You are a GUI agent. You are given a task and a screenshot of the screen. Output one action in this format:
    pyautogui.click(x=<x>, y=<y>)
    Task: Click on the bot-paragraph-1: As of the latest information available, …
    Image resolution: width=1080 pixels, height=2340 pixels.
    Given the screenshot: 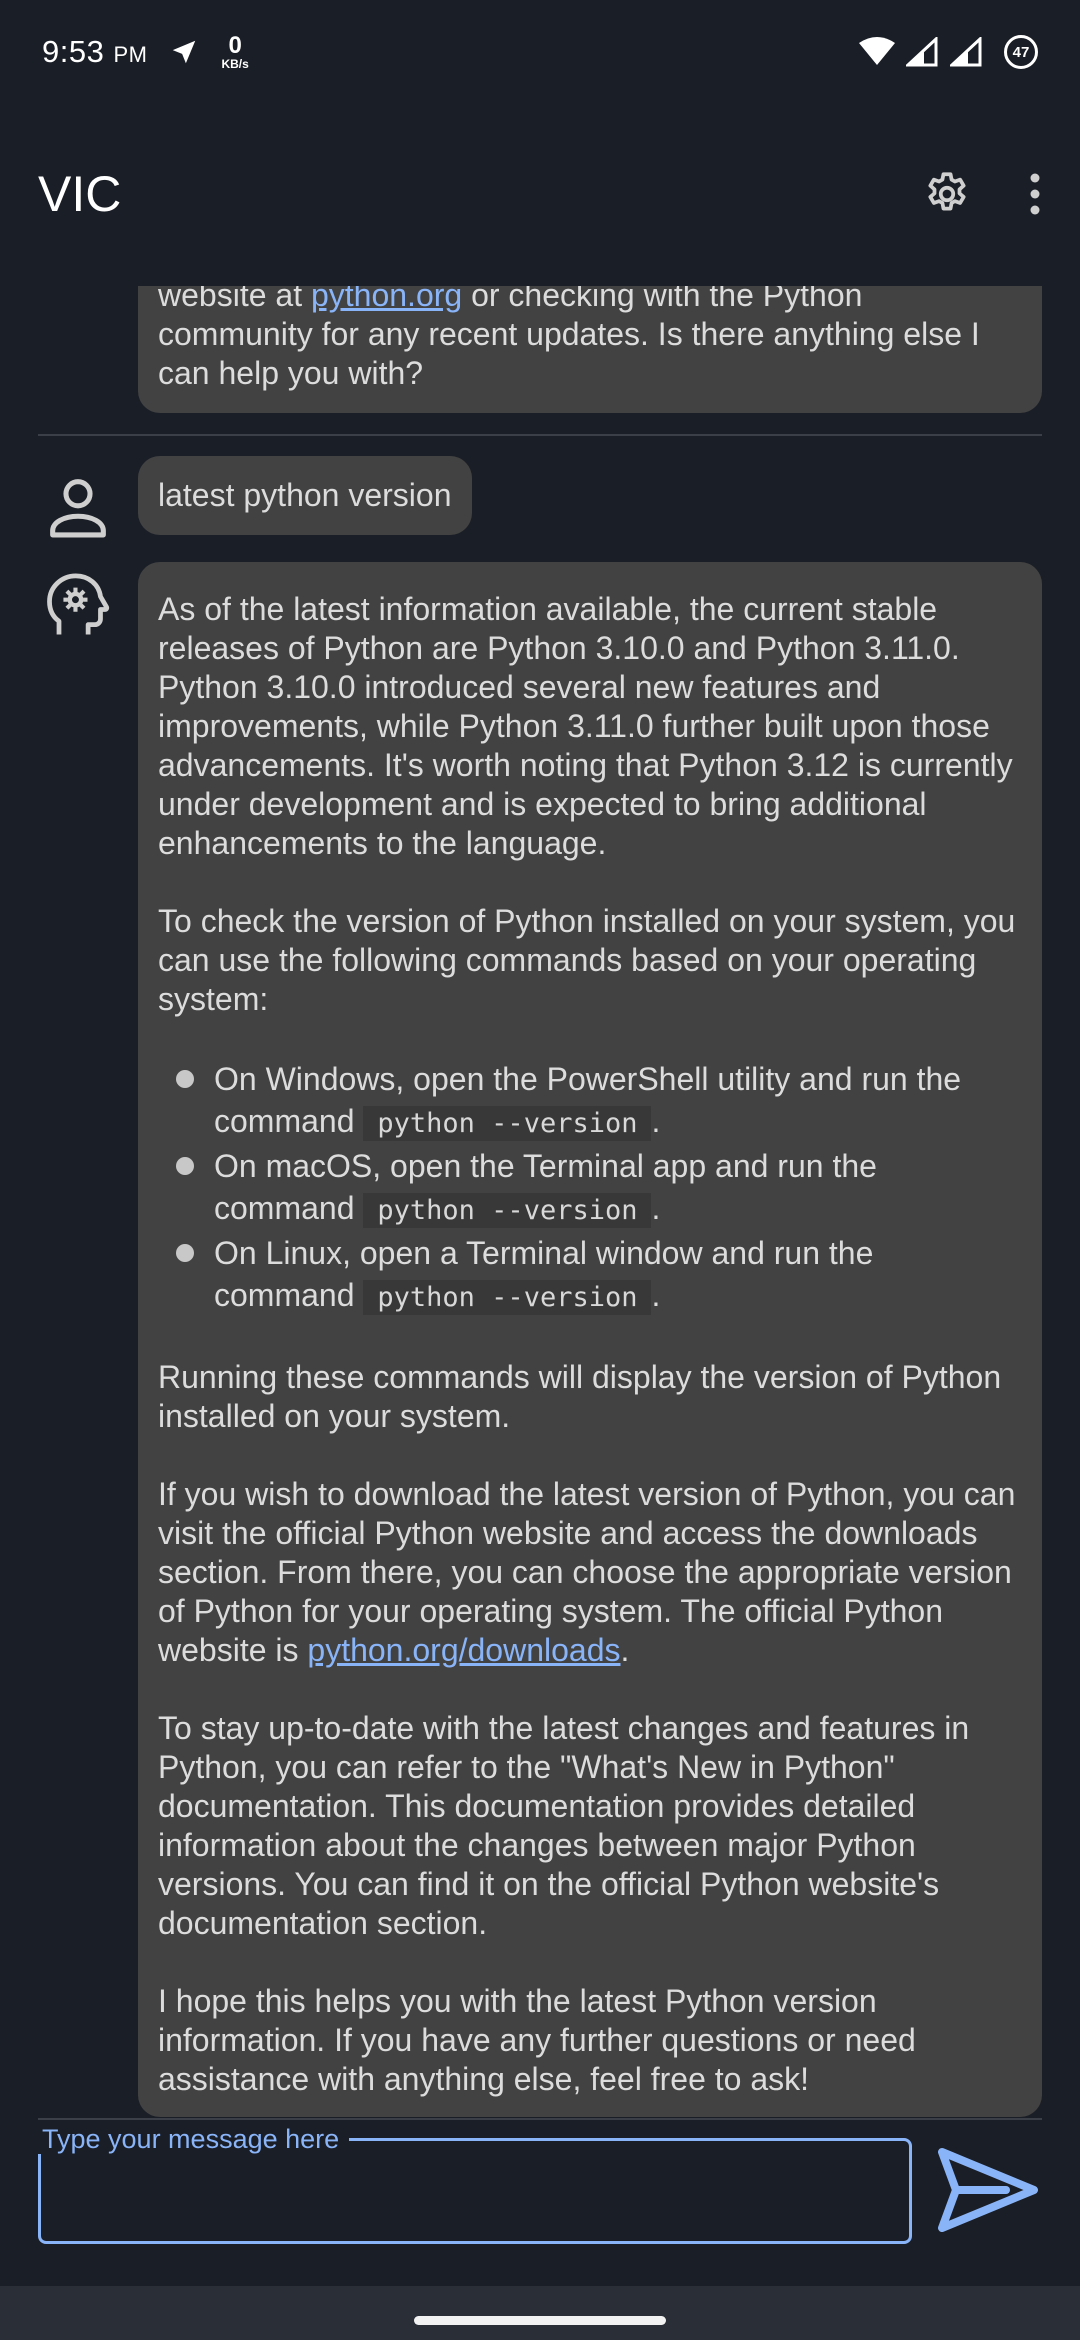 What is the action you would take?
    pyautogui.click(x=585, y=726)
    